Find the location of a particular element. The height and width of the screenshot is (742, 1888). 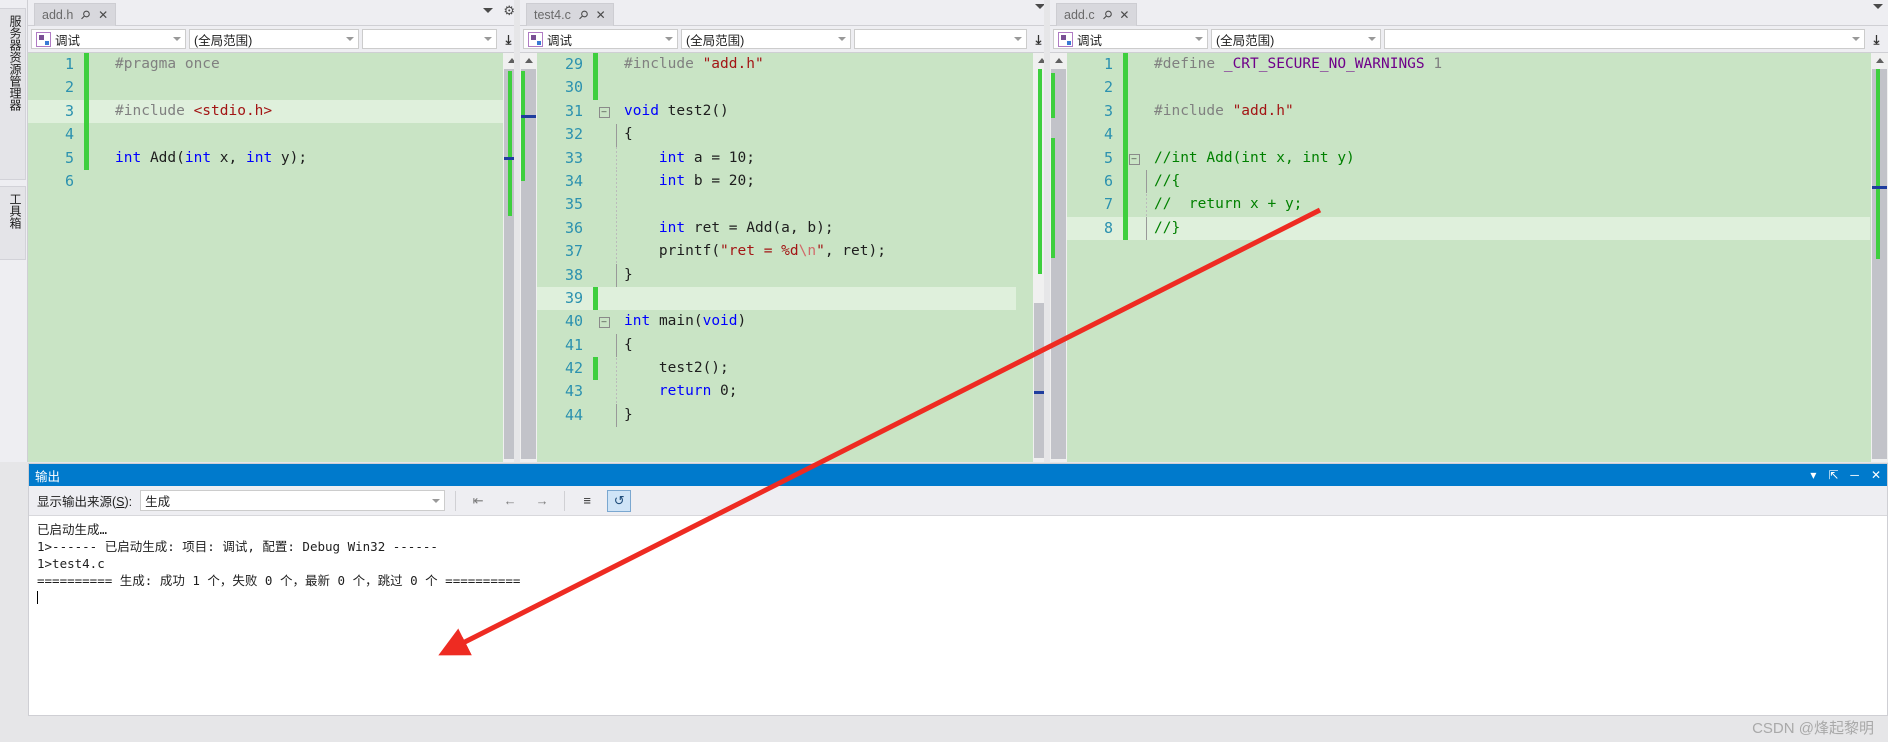

code-line: 44} is located at coordinates (776, 415).